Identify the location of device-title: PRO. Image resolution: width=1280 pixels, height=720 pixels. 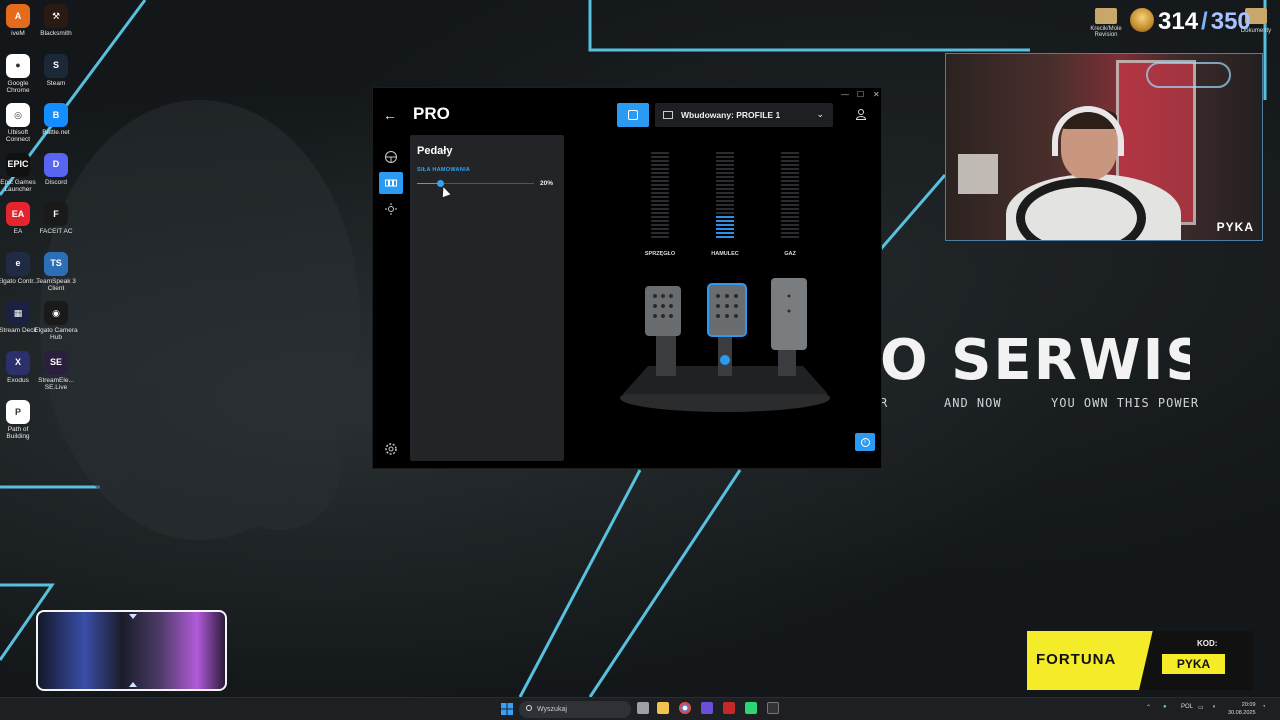
(431, 113).